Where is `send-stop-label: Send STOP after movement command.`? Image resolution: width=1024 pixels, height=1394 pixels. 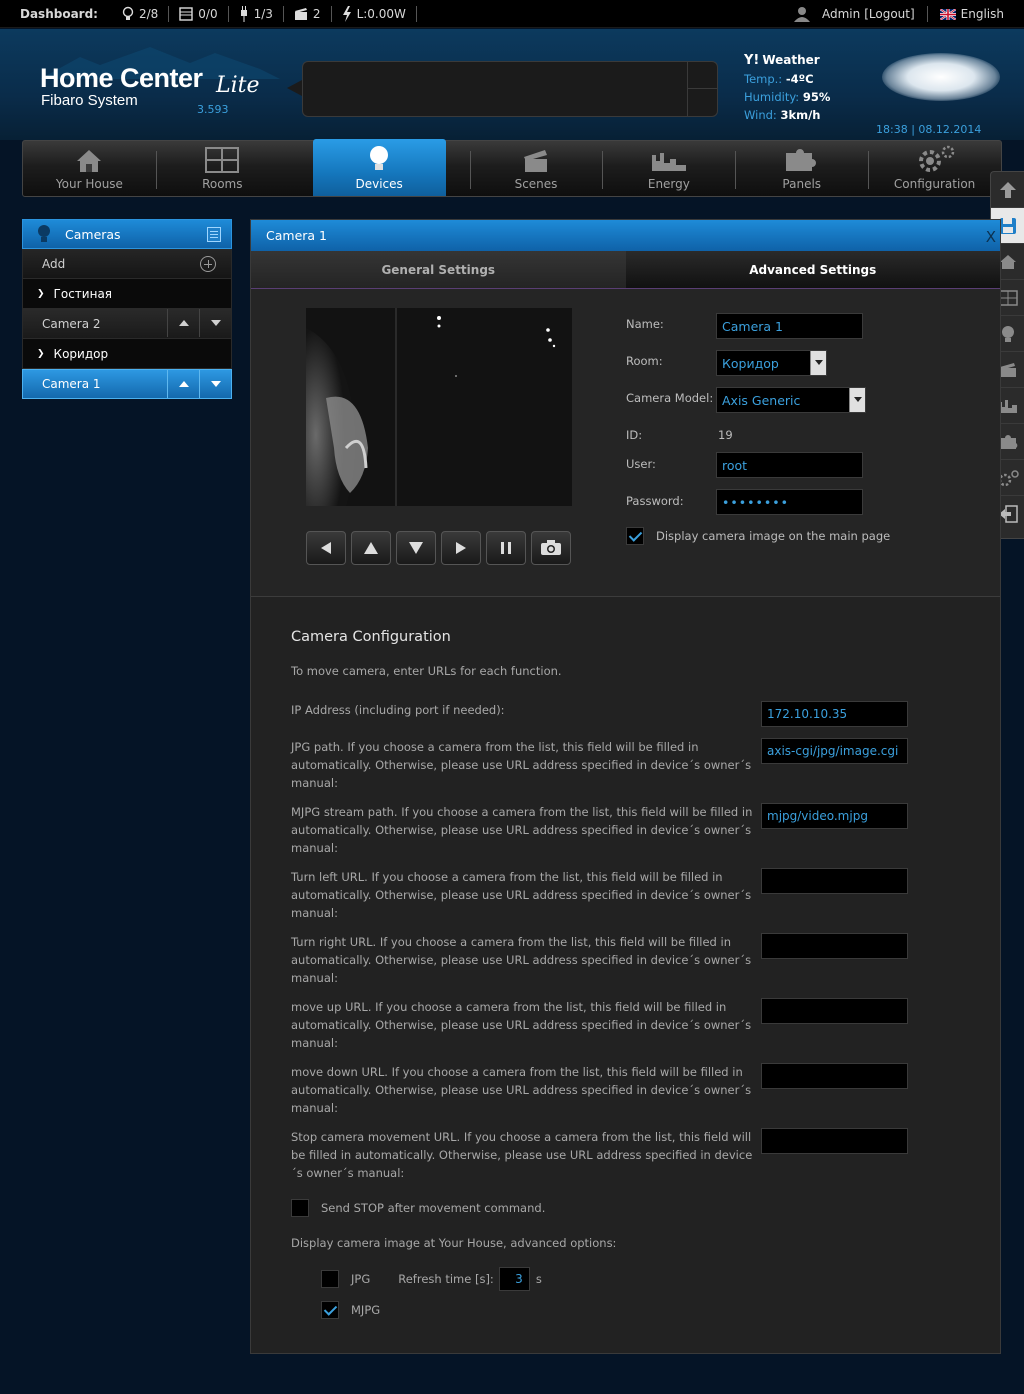 send-stop-label: Send STOP after movement command. is located at coordinates (433, 1208).